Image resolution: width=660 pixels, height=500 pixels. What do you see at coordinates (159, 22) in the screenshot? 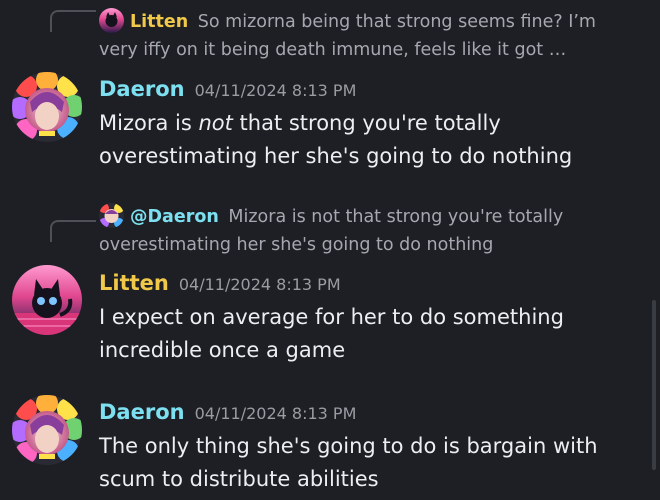
I see `reply-author: Litten` at bounding box center [159, 22].